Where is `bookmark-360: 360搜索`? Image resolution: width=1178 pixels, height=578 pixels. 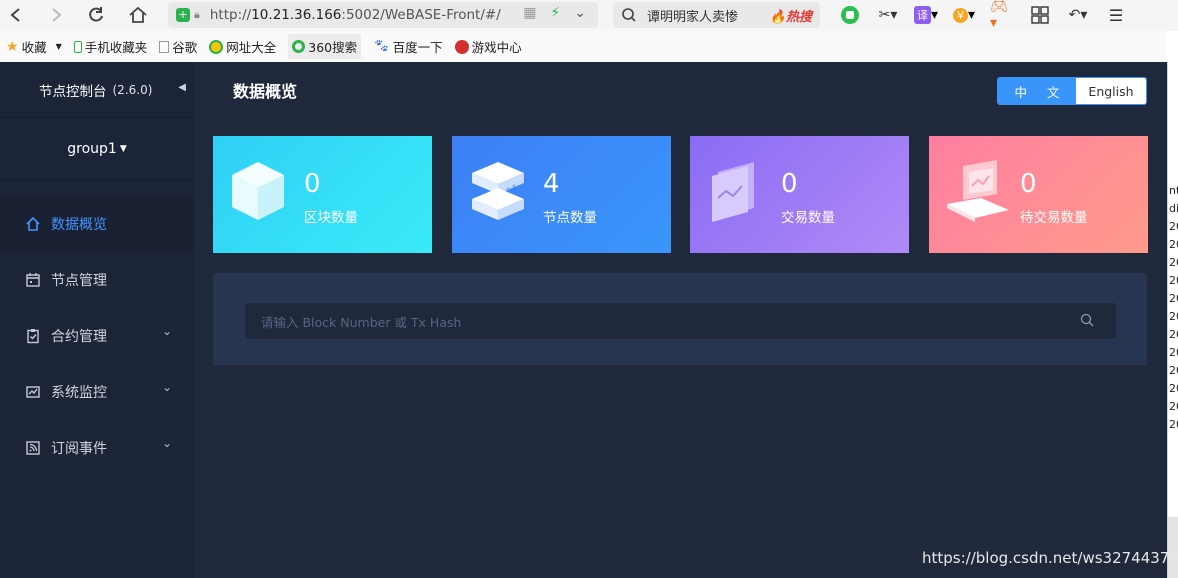
bookmark-360: 360搜索 is located at coordinates (325, 46).